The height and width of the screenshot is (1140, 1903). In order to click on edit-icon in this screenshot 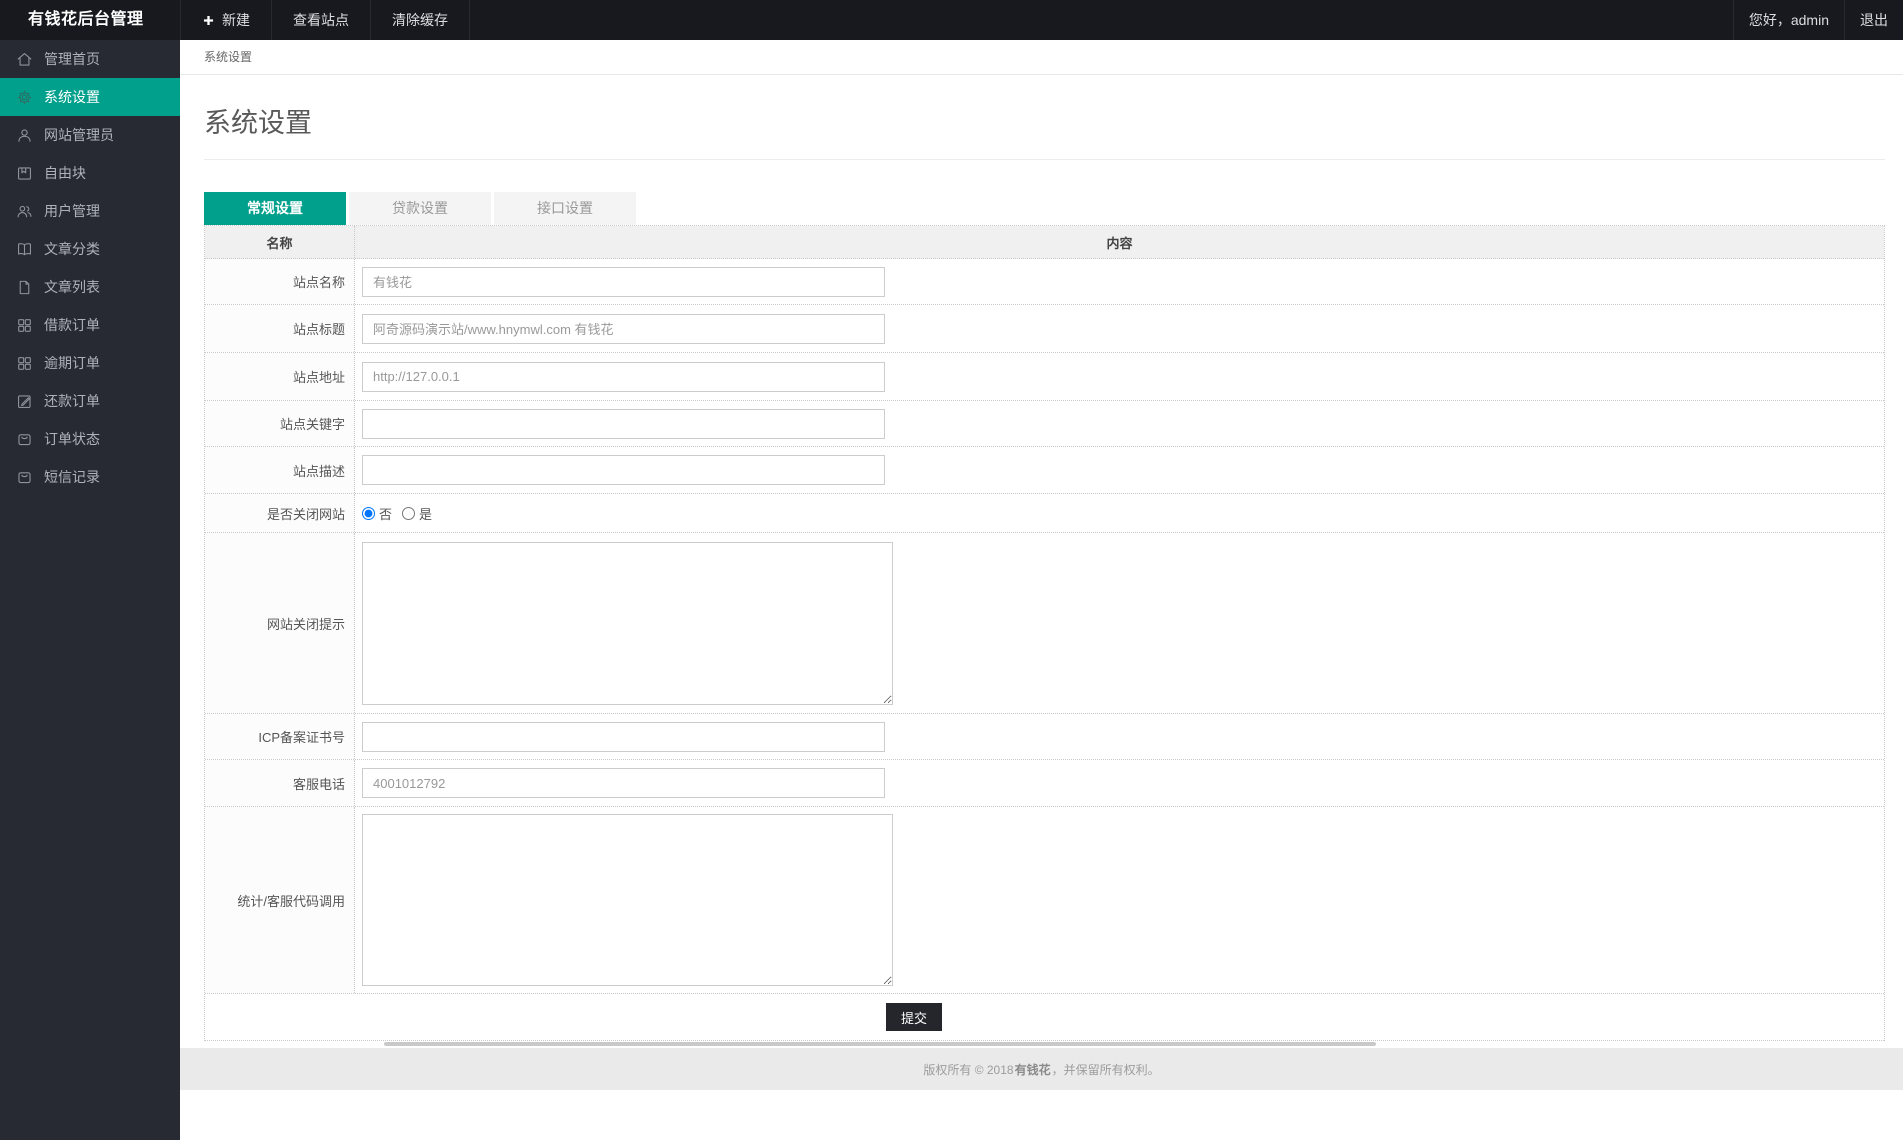, I will do `click(24, 401)`.